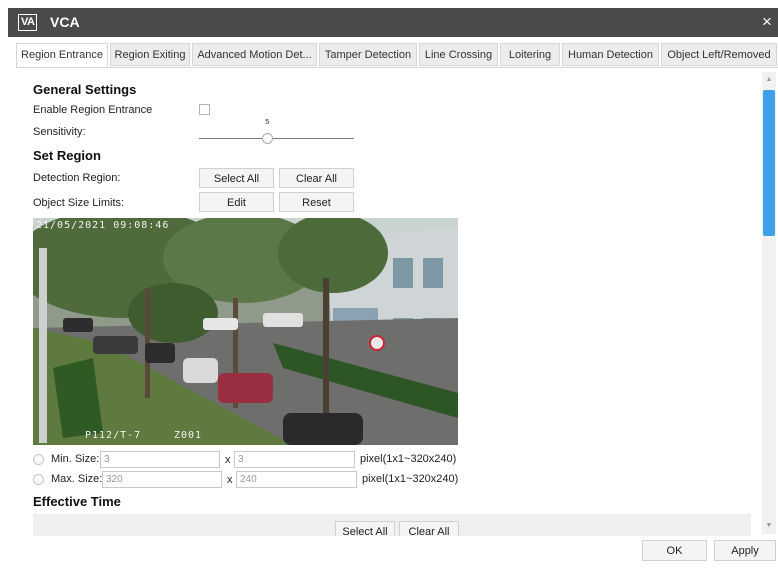 The image size is (778, 568). I want to click on effective-time-heading: Effective Time, so click(77, 501).